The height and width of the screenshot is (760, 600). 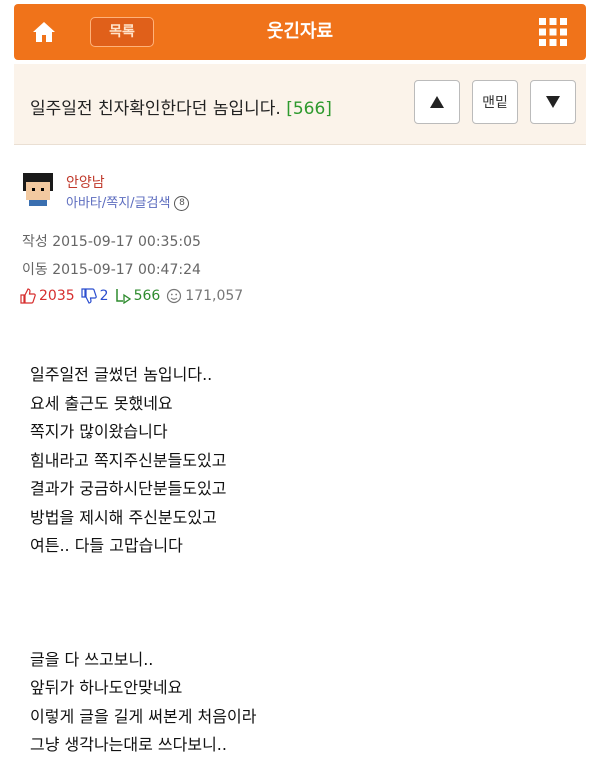 What do you see at coordinates (38, 188) in the screenshot?
I see `avatar` at bounding box center [38, 188].